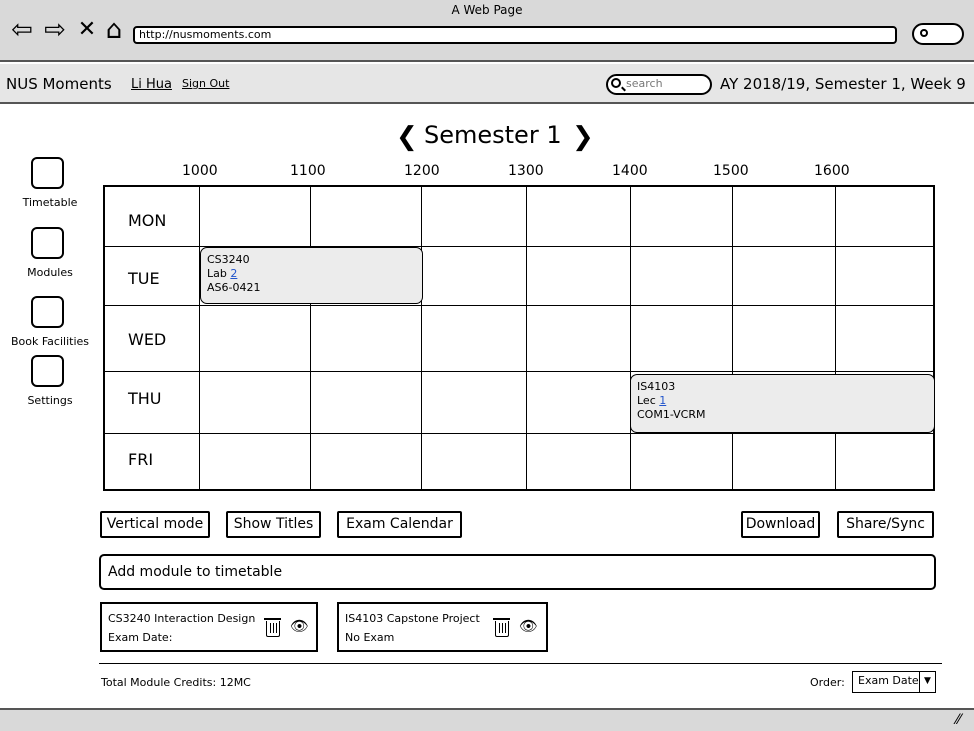  I want to click on divider, so click(520, 663).